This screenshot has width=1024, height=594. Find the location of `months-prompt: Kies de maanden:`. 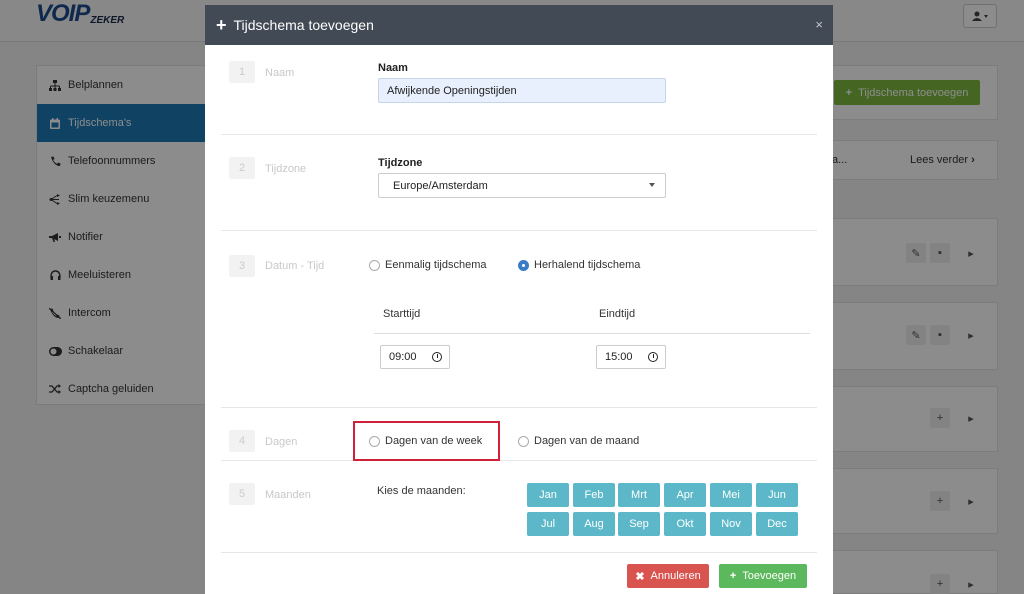

months-prompt: Kies de maanden: is located at coordinates (421, 491).